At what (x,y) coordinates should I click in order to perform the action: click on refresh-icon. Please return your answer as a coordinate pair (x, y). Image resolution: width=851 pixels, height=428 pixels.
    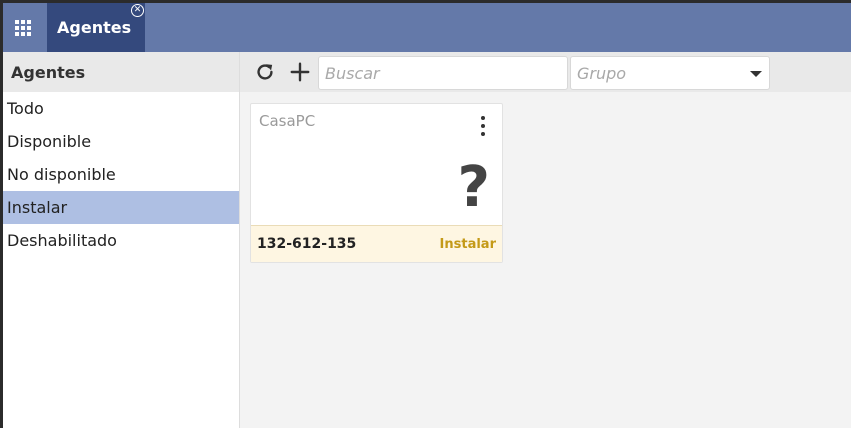
    Looking at the image, I should click on (265, 72).